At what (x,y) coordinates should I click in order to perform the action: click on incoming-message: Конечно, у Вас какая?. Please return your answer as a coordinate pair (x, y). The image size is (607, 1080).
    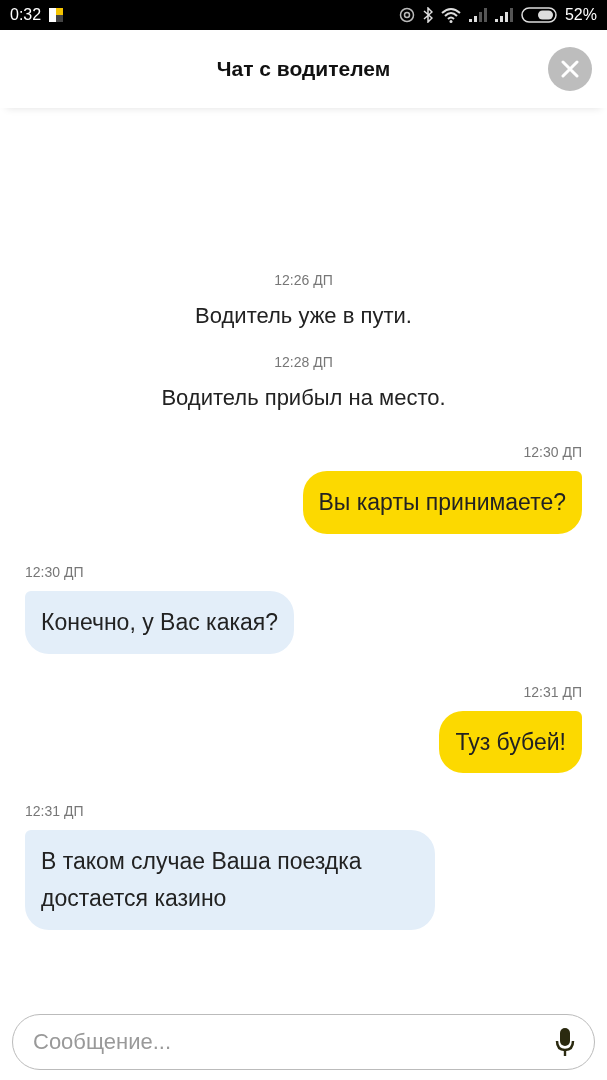
    Looking at the image, I should click on (160, 622).